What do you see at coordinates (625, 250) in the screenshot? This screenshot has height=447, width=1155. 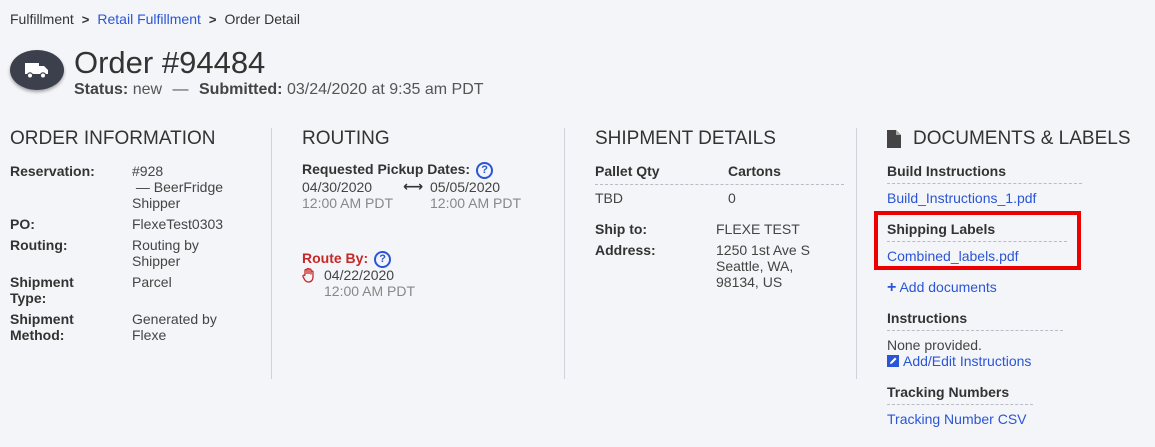 I see `address-label: Address:` at bounding box center [625, 250].